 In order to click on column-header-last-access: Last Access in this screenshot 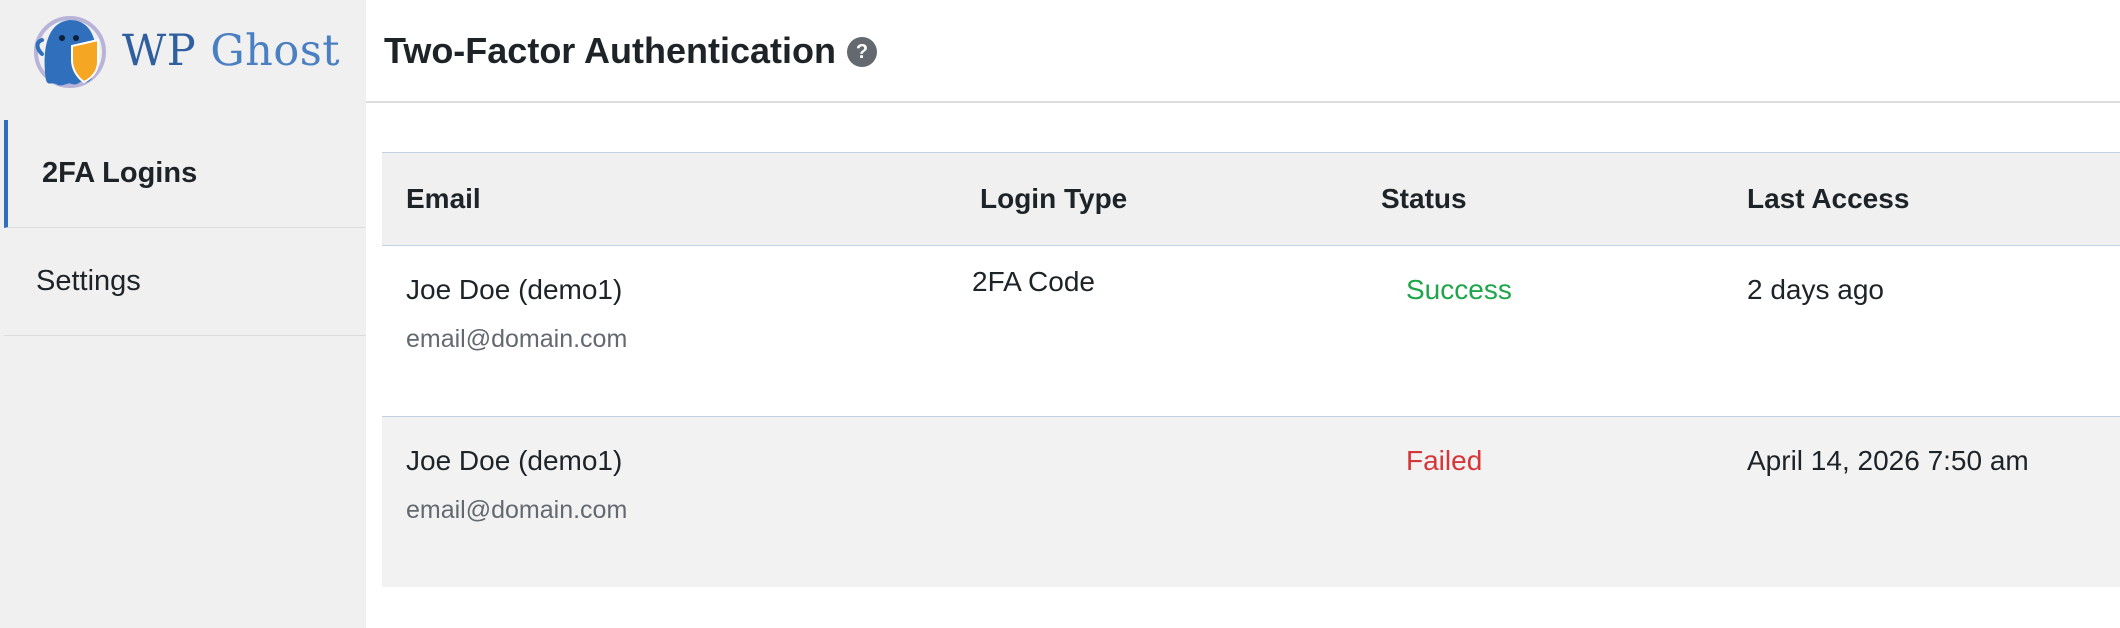, I will do `click(1828, 198)`.